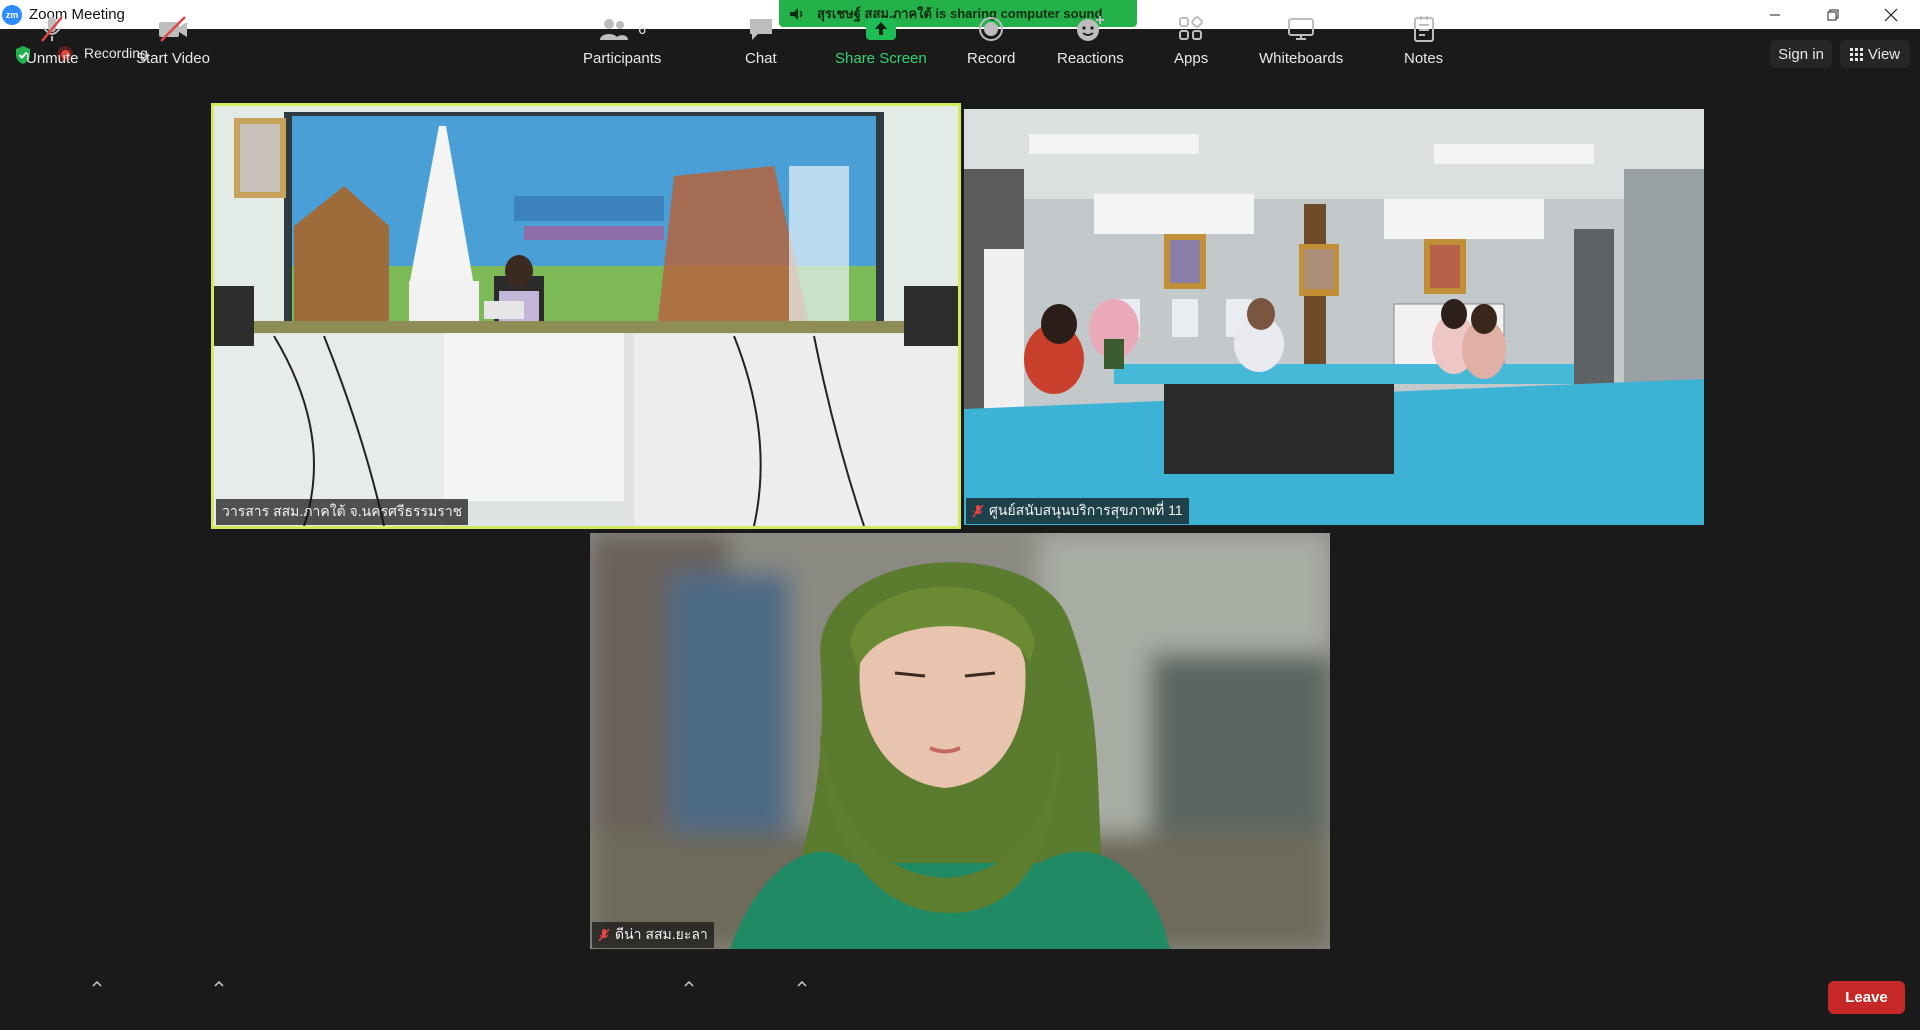 The image size is (1920, 1030). I want to click on meeting-toolbar, so click(960, 992).